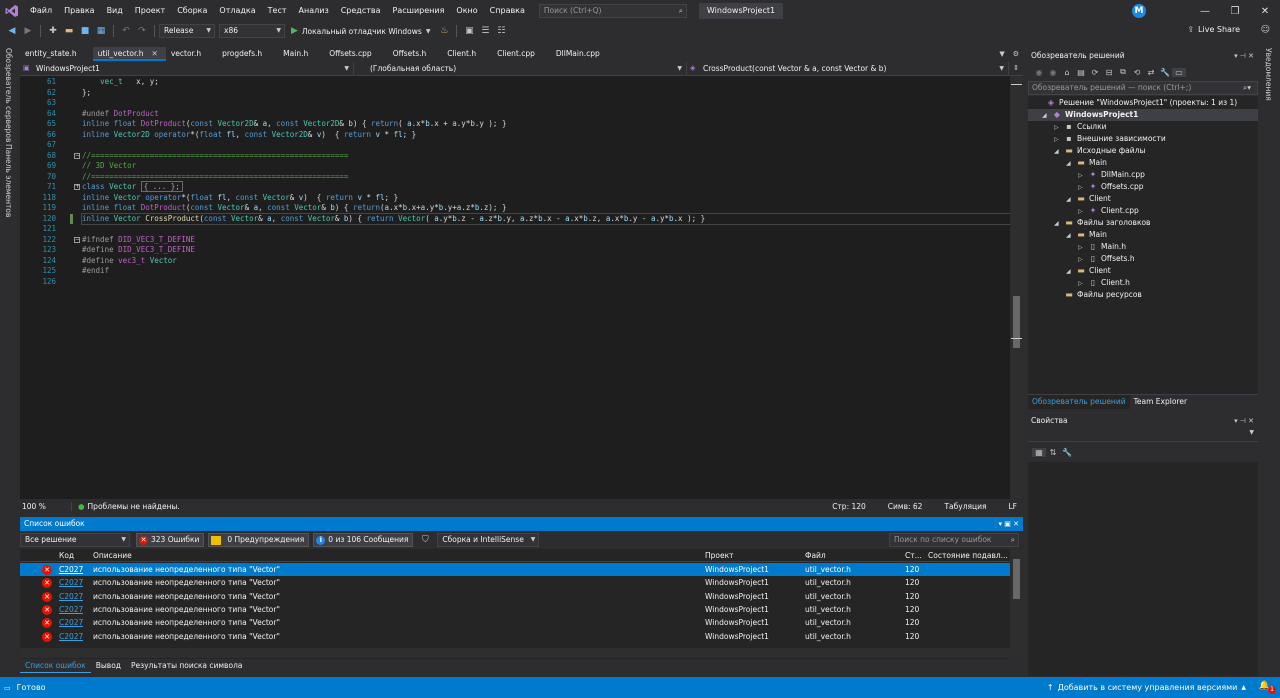 Image resolution: width=1280 pixels, height=698 pixels. Describe the element at coordinates (954, 540) in the screenshot. I see `error-search-input: Поиск по списку ошибок ⌕` at that location.